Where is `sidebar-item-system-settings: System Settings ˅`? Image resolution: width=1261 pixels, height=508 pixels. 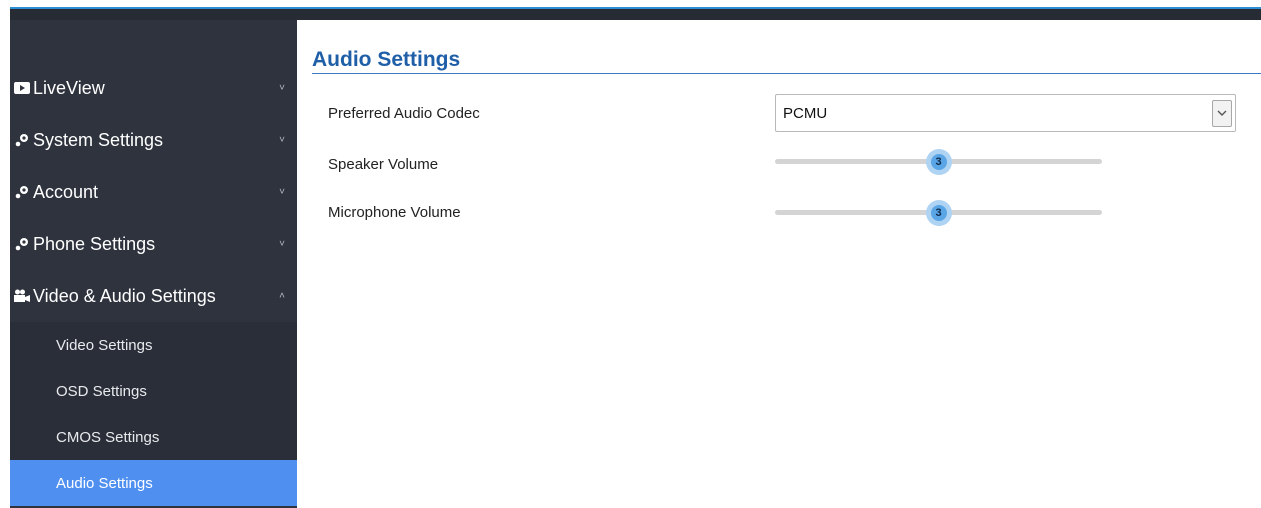 sidebar-item-system-settings: System Settings ˅ is located at coordinates (153, 140).